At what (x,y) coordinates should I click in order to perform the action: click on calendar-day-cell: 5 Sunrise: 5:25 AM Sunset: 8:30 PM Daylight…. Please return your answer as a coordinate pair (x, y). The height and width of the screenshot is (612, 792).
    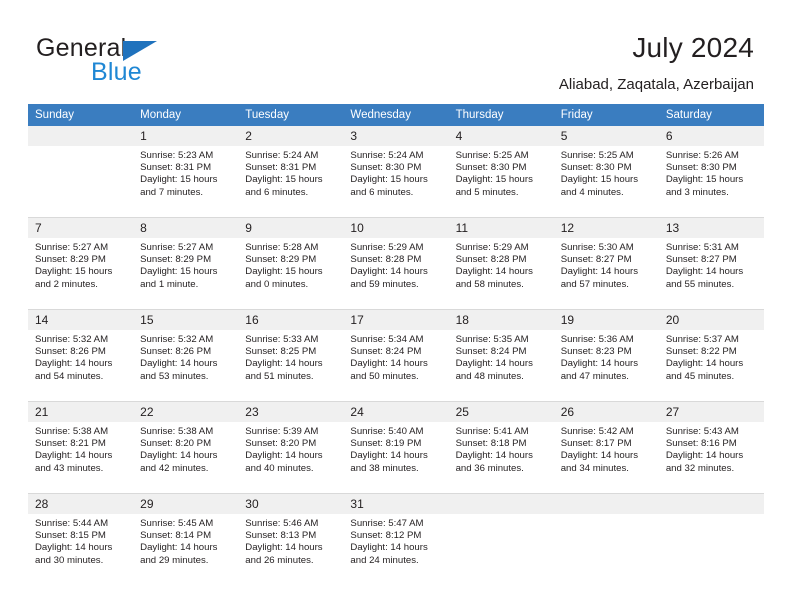
    Looking at the image, I should click on (606, 172).